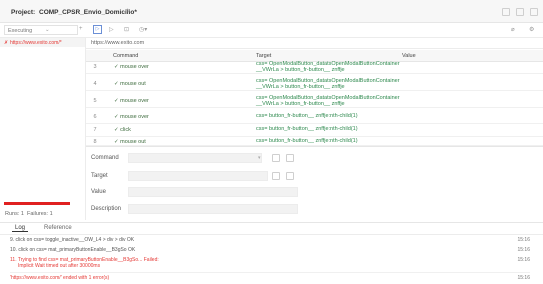 This screenshot has width=543, height=284. I want to click on description-label: Description, so click(106, 209).